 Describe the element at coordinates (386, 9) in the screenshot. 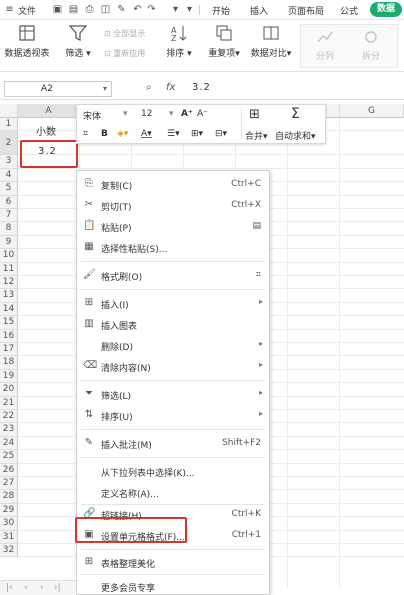

I see `tab-data: 数据` at that location.